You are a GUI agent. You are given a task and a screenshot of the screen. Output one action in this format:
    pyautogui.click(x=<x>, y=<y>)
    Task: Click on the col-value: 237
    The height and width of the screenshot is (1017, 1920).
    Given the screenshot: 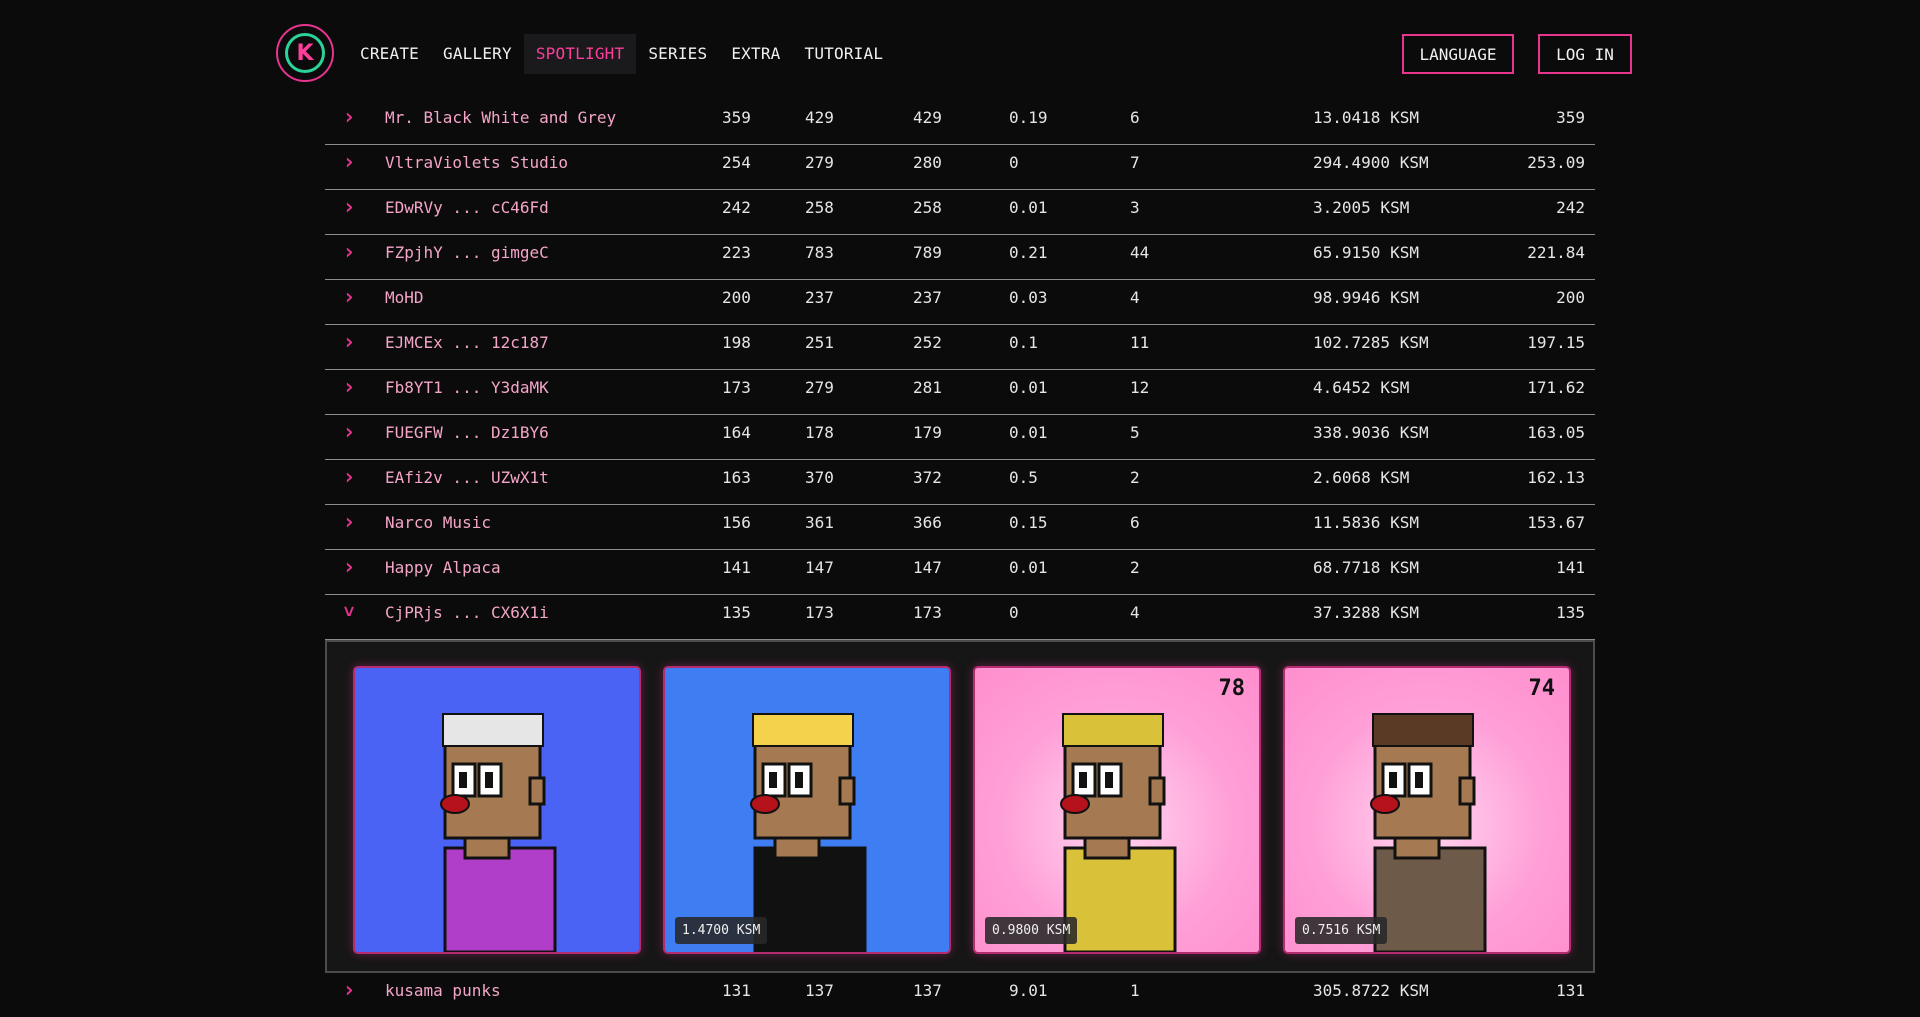 What is the action you would take?
    pyautogui.click(x=927, y=297)
    